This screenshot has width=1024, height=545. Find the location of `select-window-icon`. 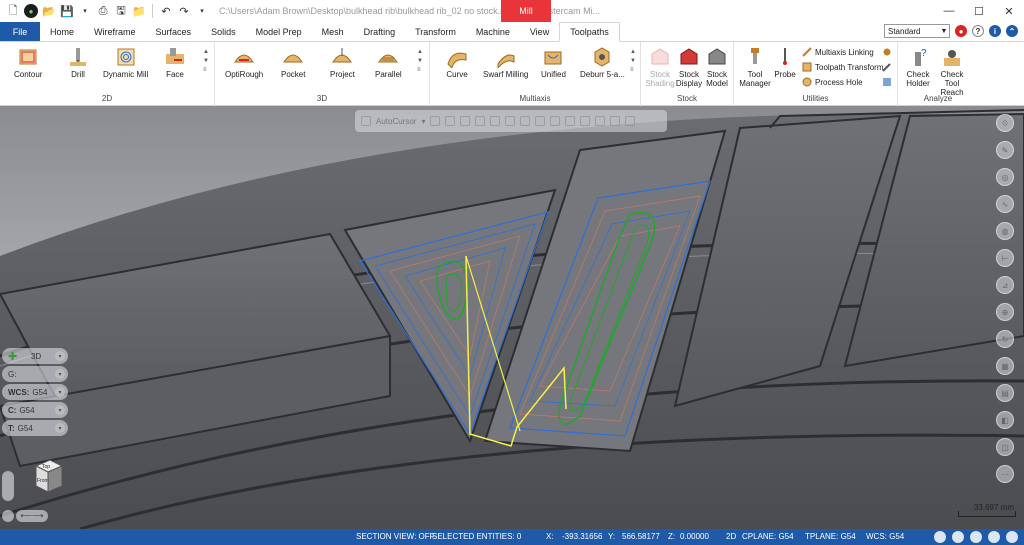

select-window-icon is located at coordinates (480, 121).